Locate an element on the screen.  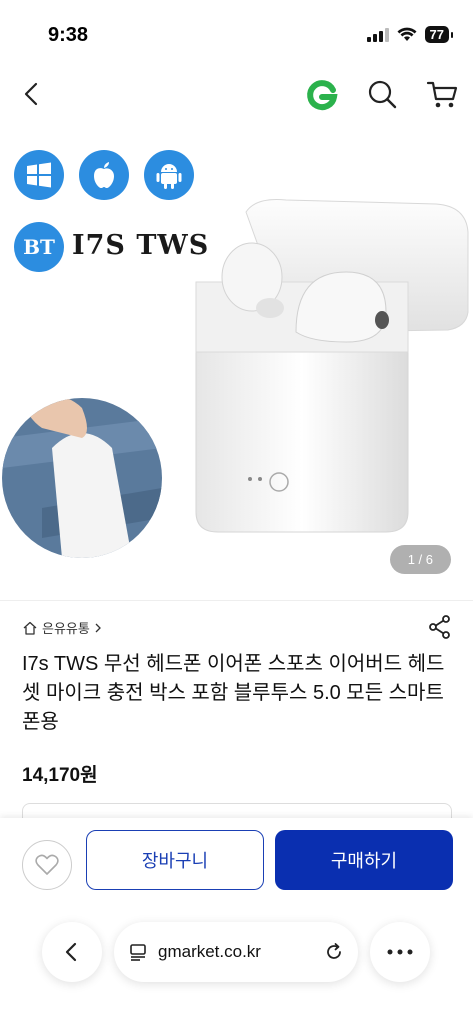
share-icon is located at coordinates (440, 627).